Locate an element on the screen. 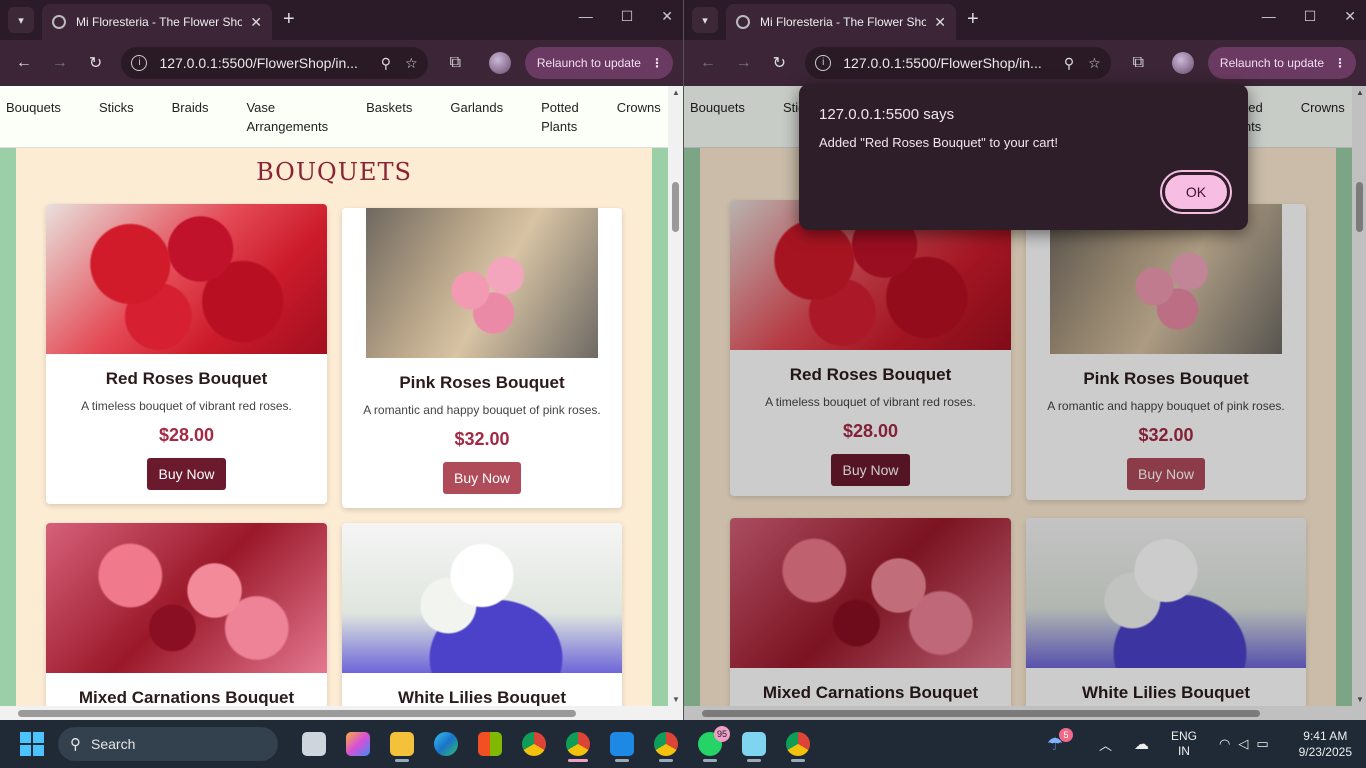 Image resolution: width=1366 pixels, height=768 pixels. product-name: White Lilies Bouquet is located at coordinates (482, 697).